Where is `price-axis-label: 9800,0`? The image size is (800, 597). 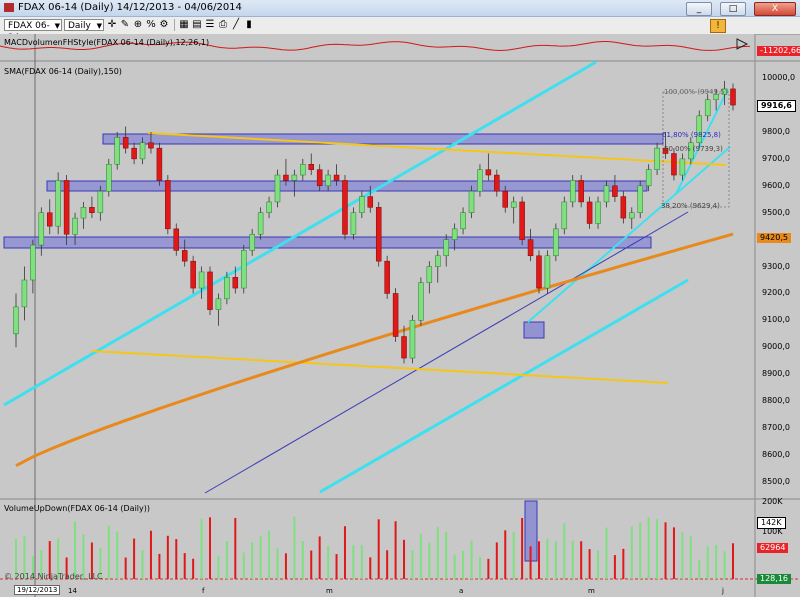 price-axis-label: 9800,0 is located at coordinates (776, 131).